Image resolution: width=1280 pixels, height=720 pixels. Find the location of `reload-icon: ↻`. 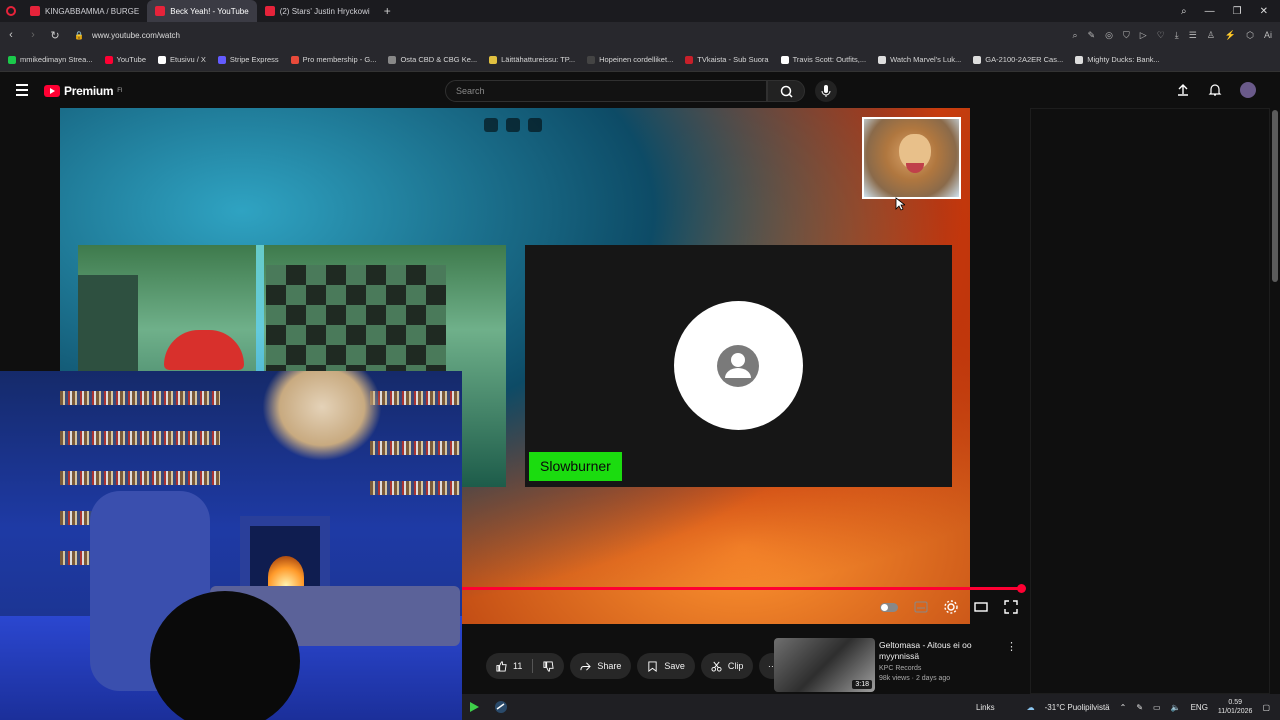

reload-icon: ↻ is located at coordinates (55, 35).